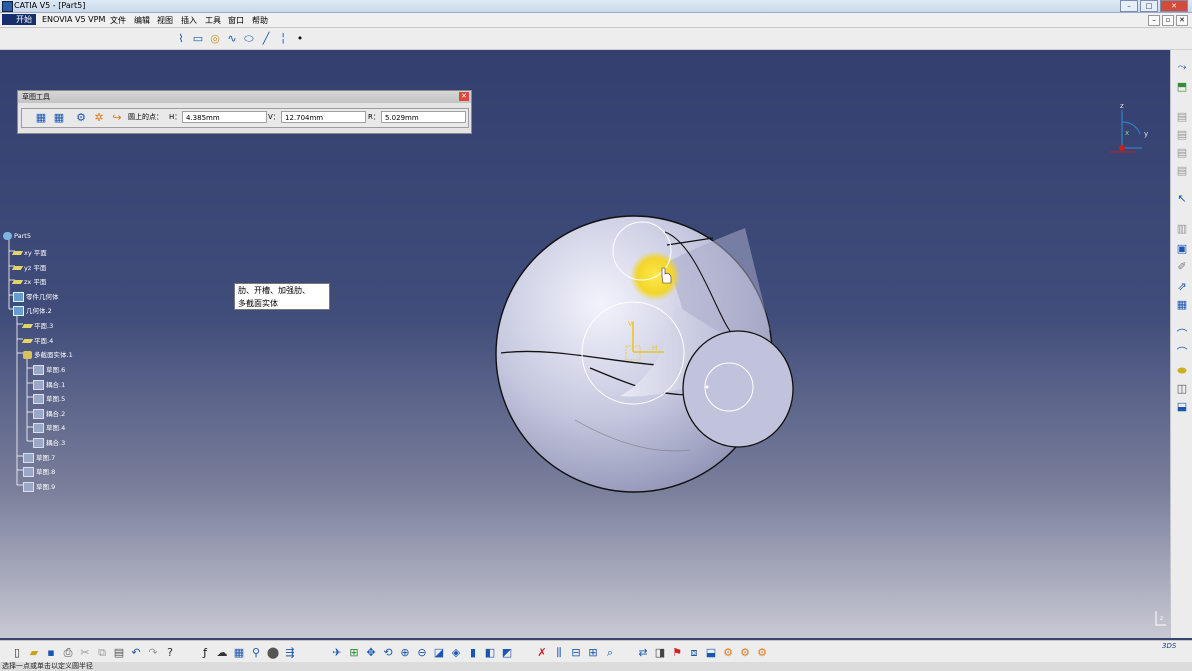 The height and width of the screenshot is (671, 1192). Describe the element at coordinates (49, 442) in the screenshot. I see `tree-node: 耦合.3` at that location.